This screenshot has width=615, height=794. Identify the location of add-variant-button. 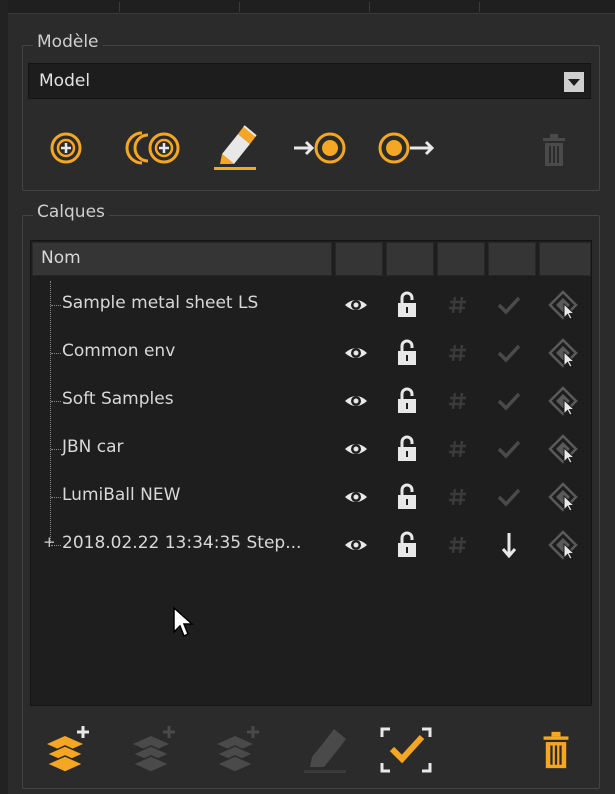
(153, 148).